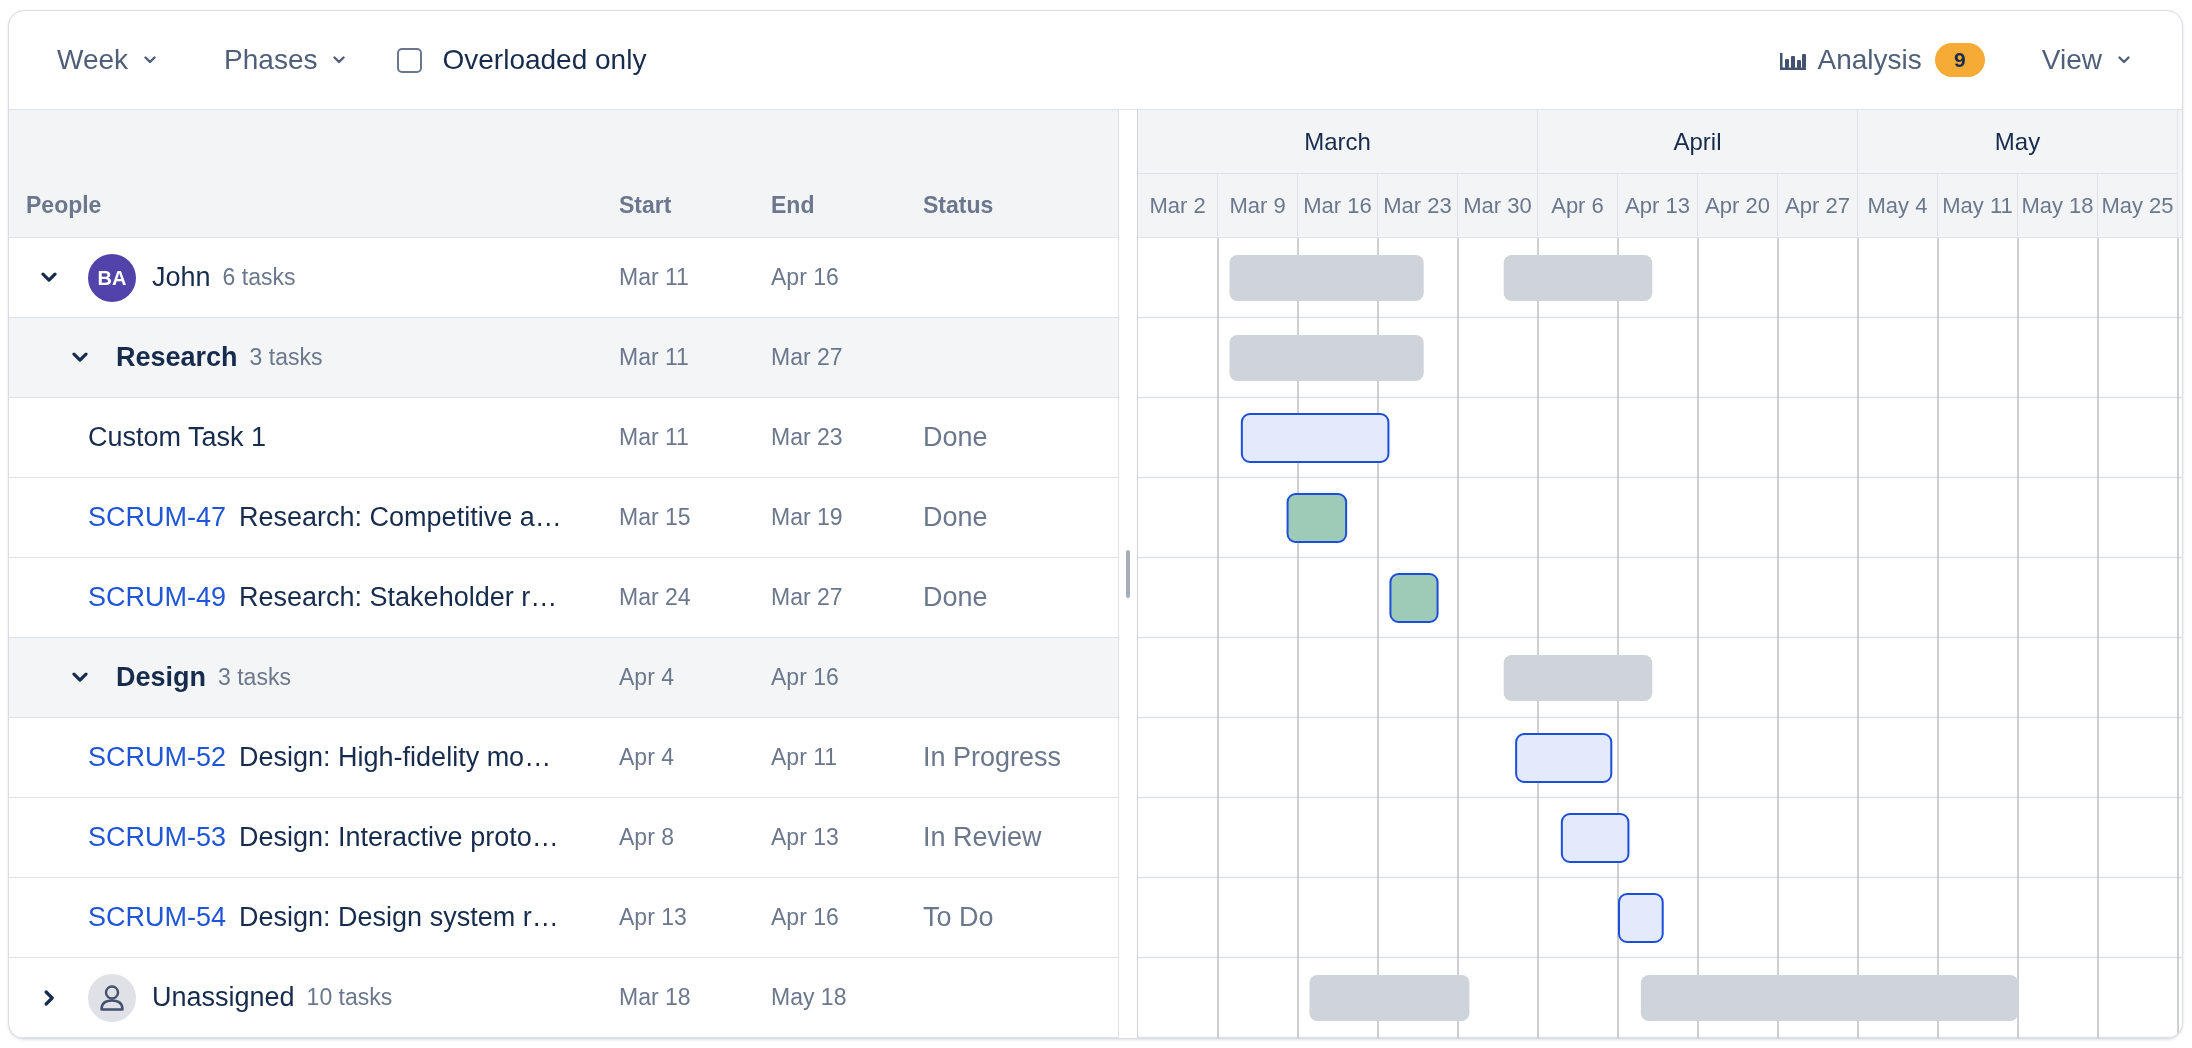  I want to click on end-date: May 18, so click(809, 997).